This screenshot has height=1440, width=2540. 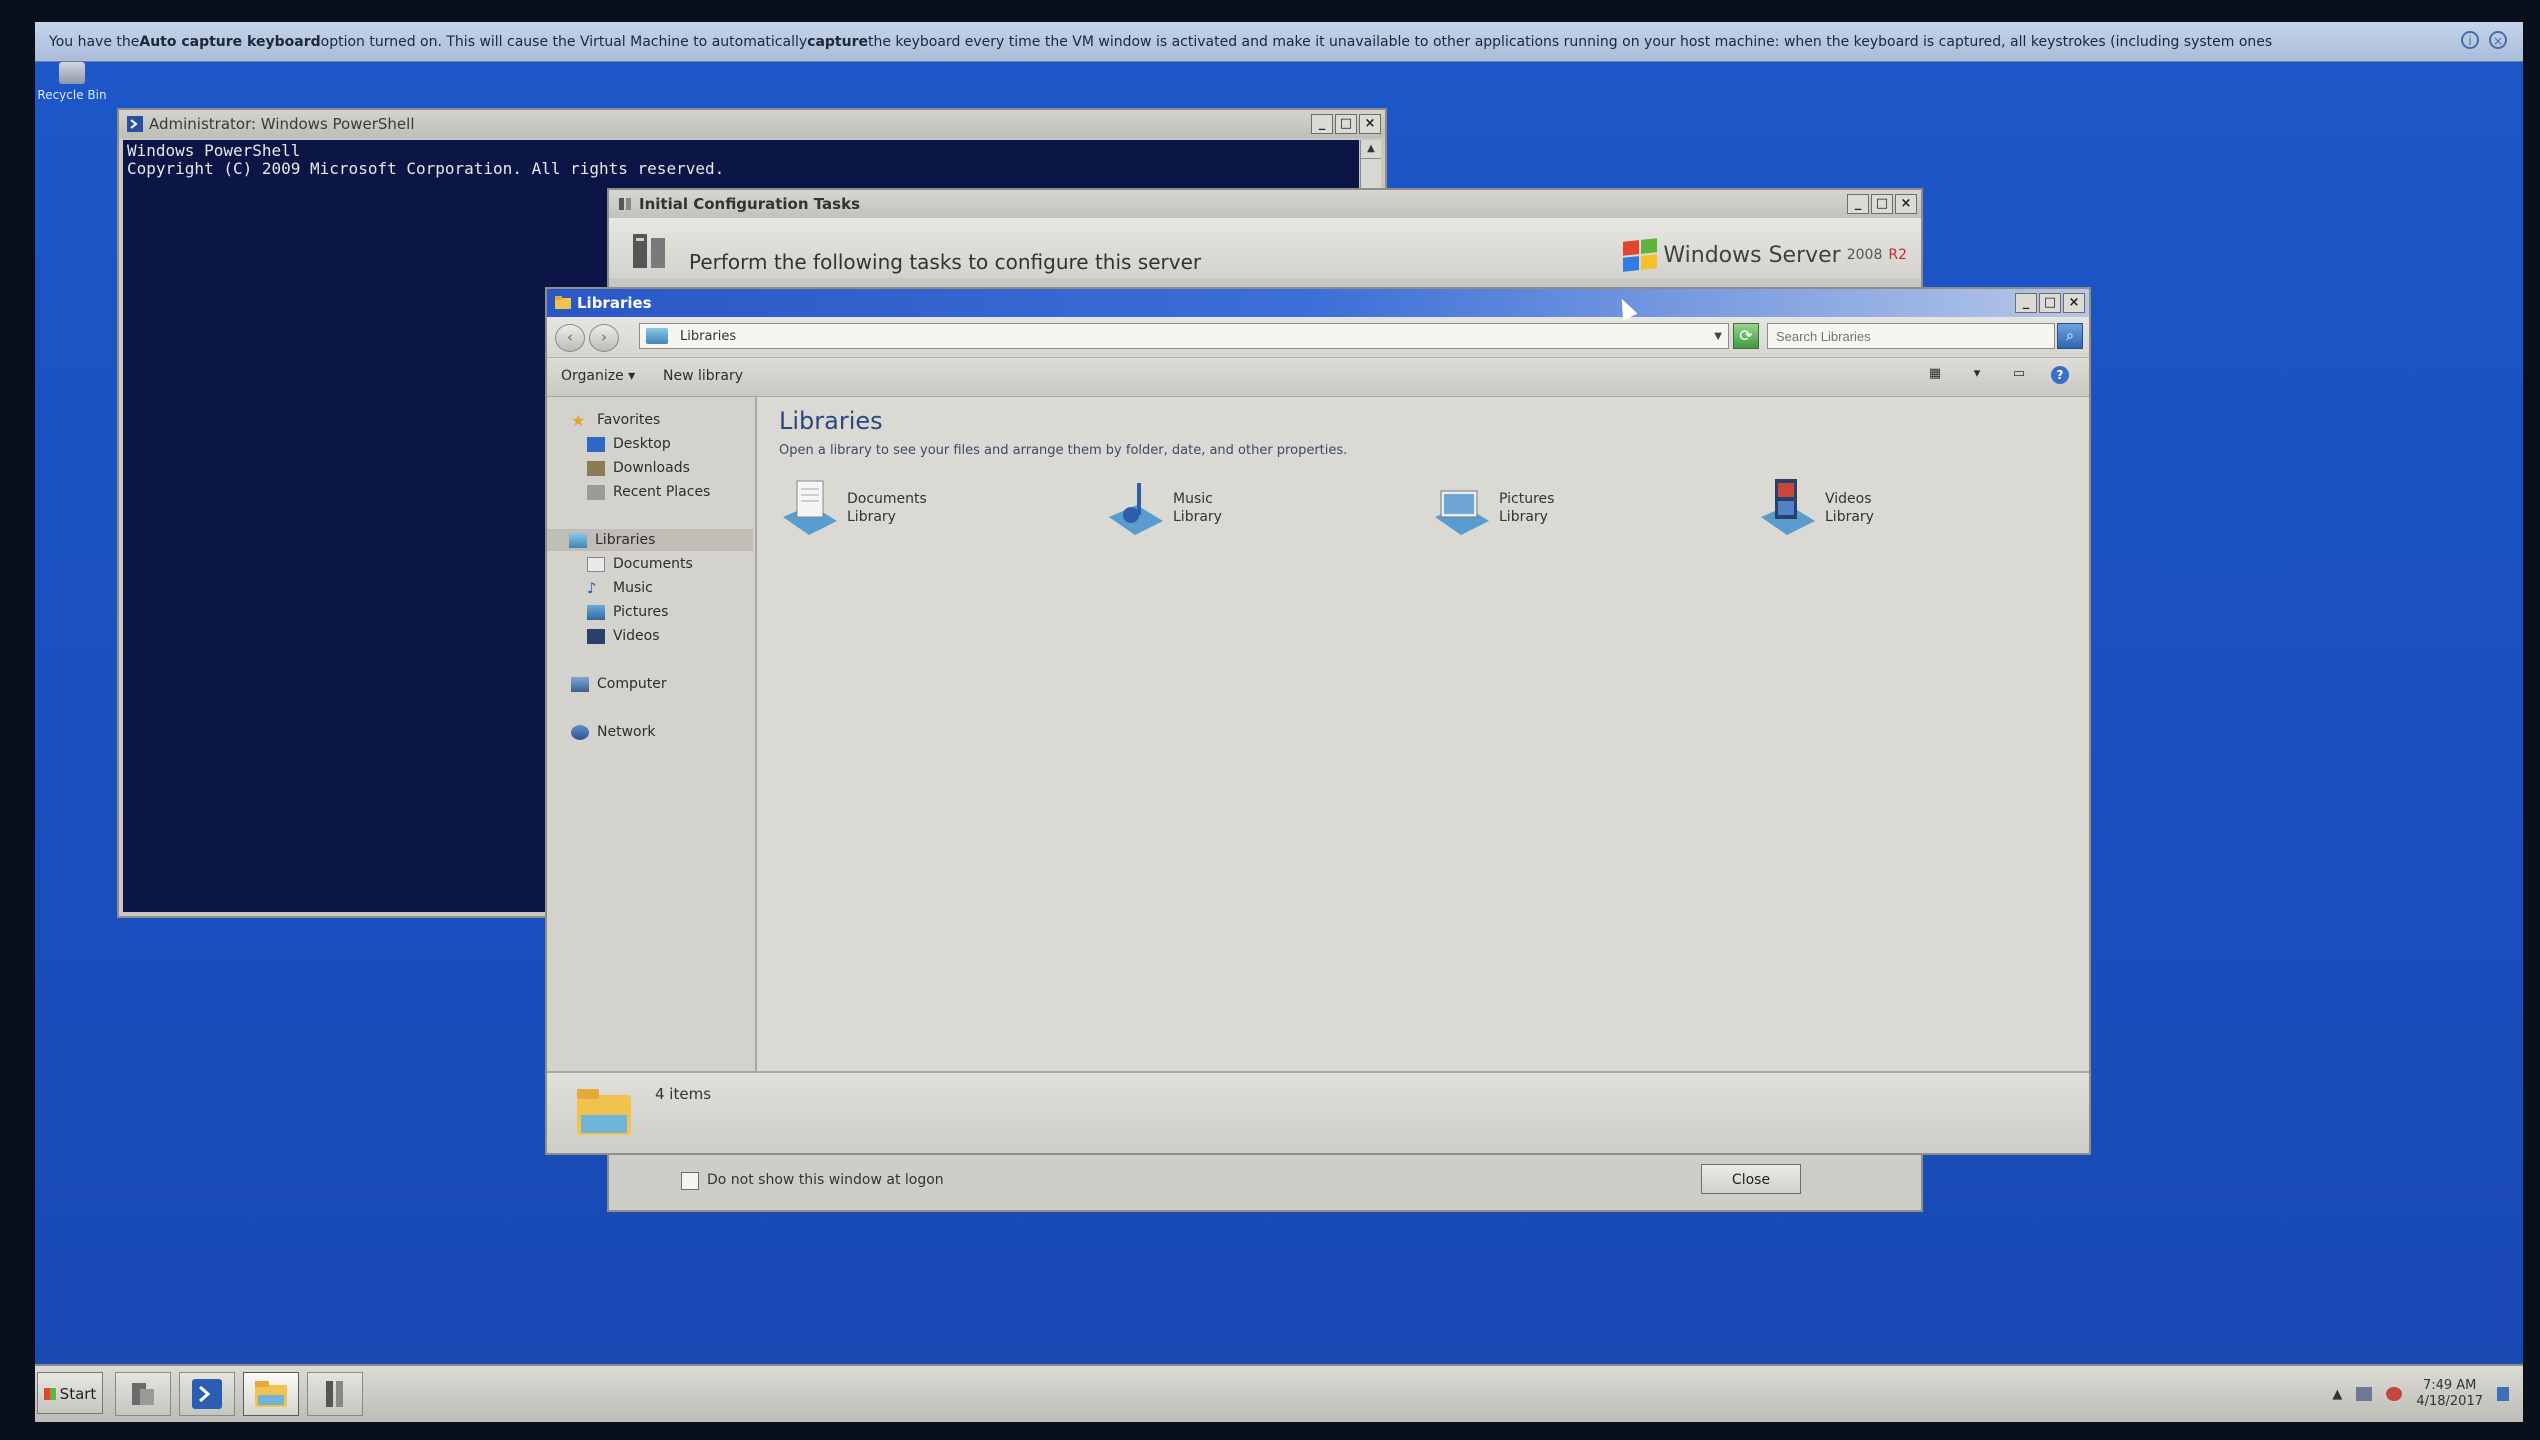 I want to click on ict-title: Initial Configuration Tasks, so click(x=750, y=204).